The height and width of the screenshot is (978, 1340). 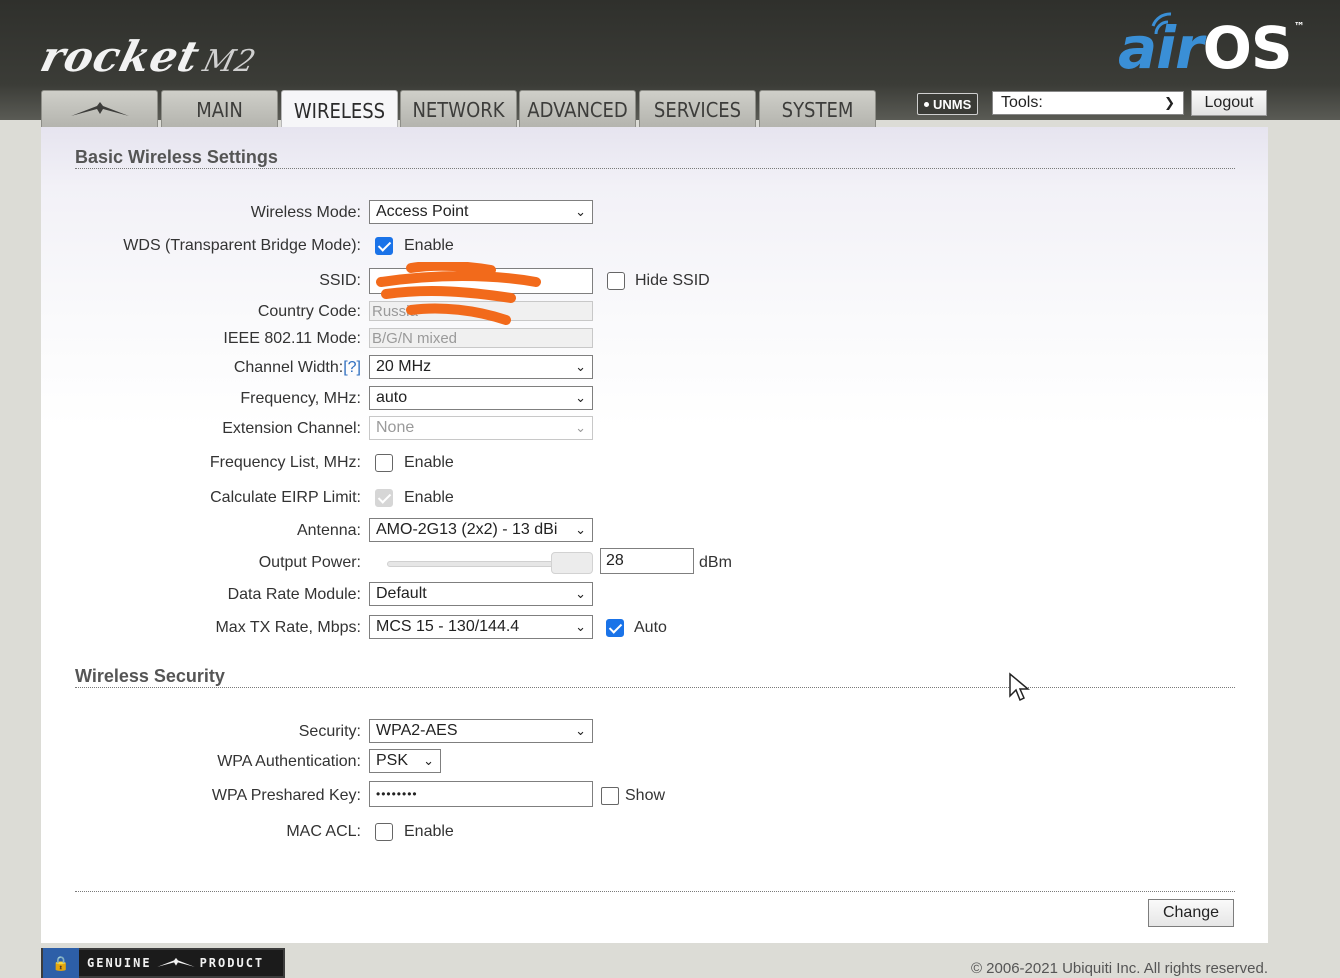 I want to click on row-channel-width: Channel Width:[?] 20 MHz ⌄, so click(x=654, y=368).